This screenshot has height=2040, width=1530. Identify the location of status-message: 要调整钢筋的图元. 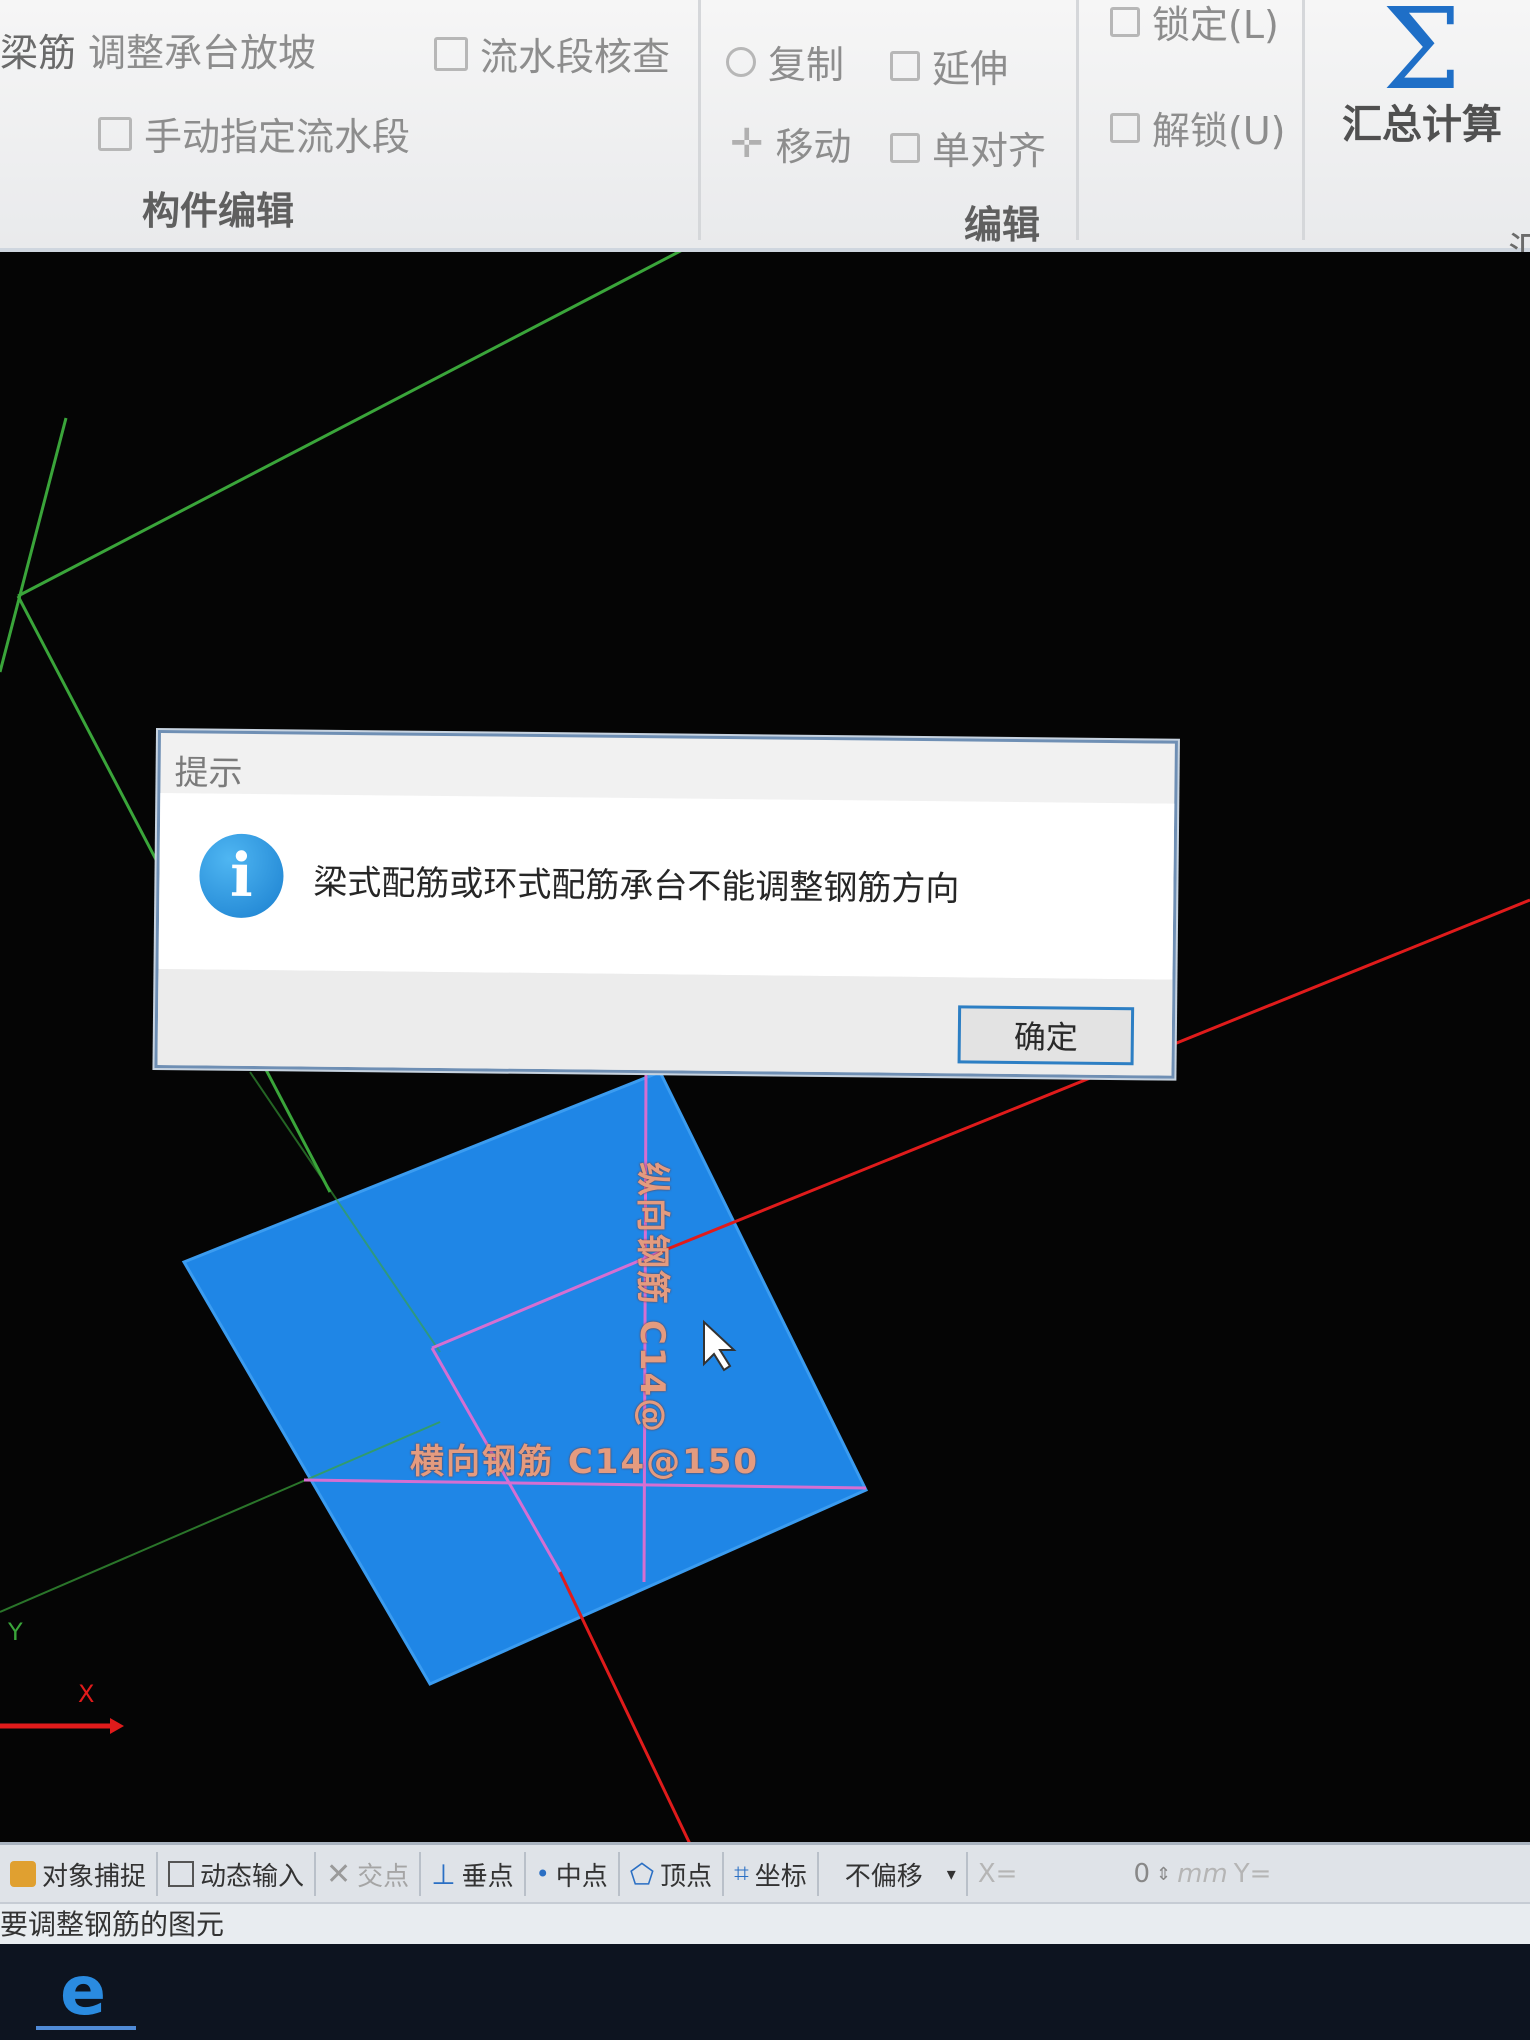
(765, 1924).